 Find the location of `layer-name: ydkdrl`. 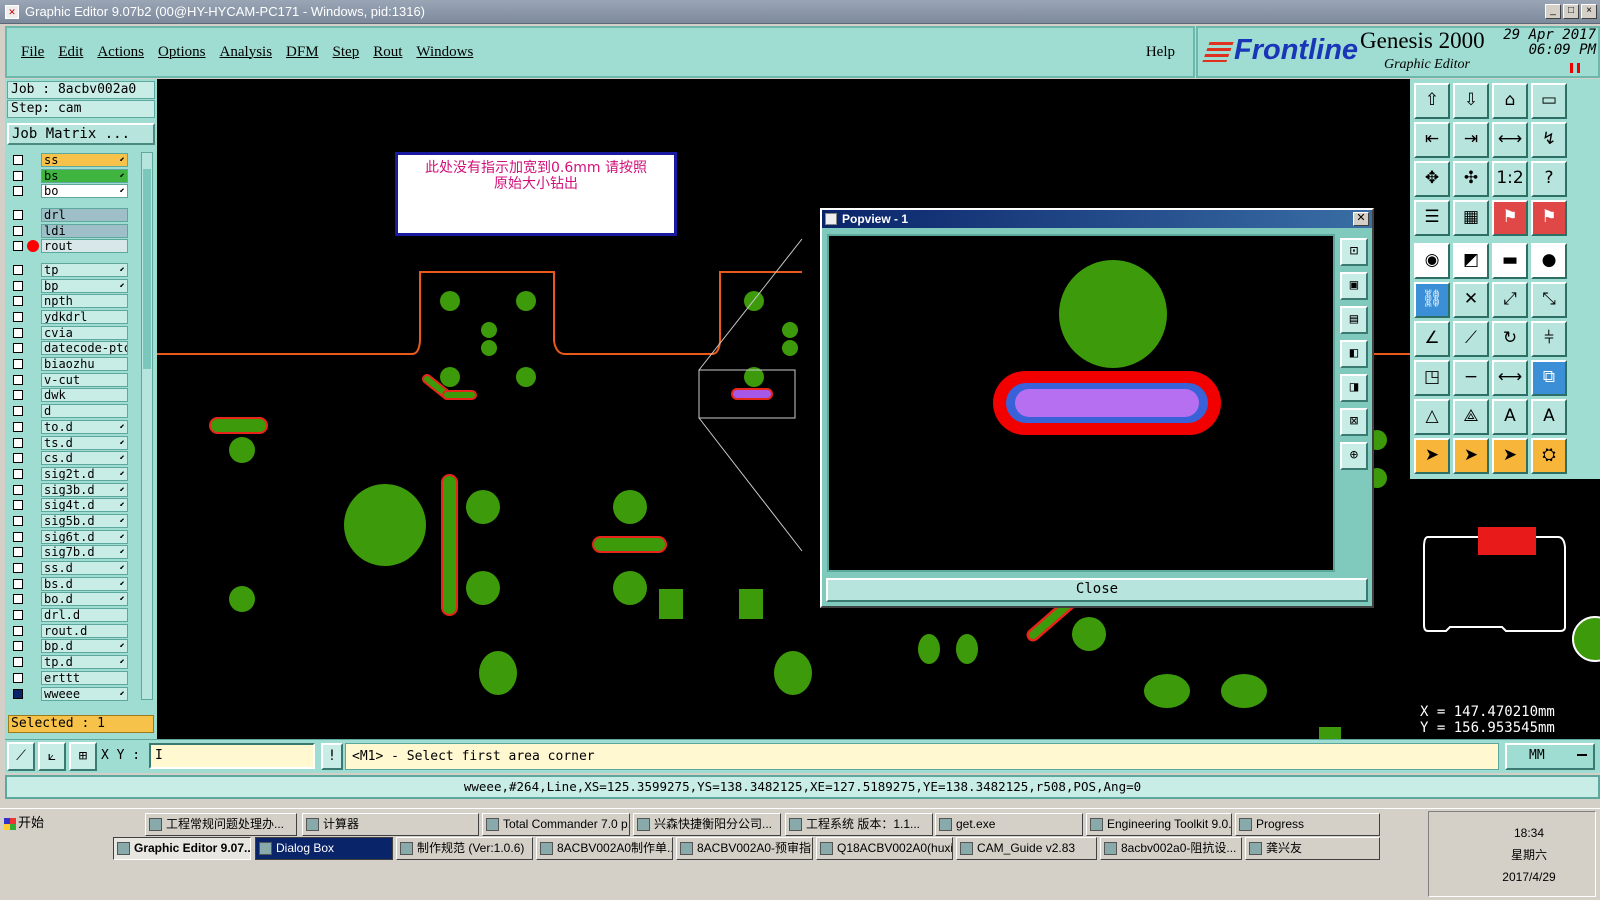

layer-name: ydkdrl is located at coordinates (84, 317).